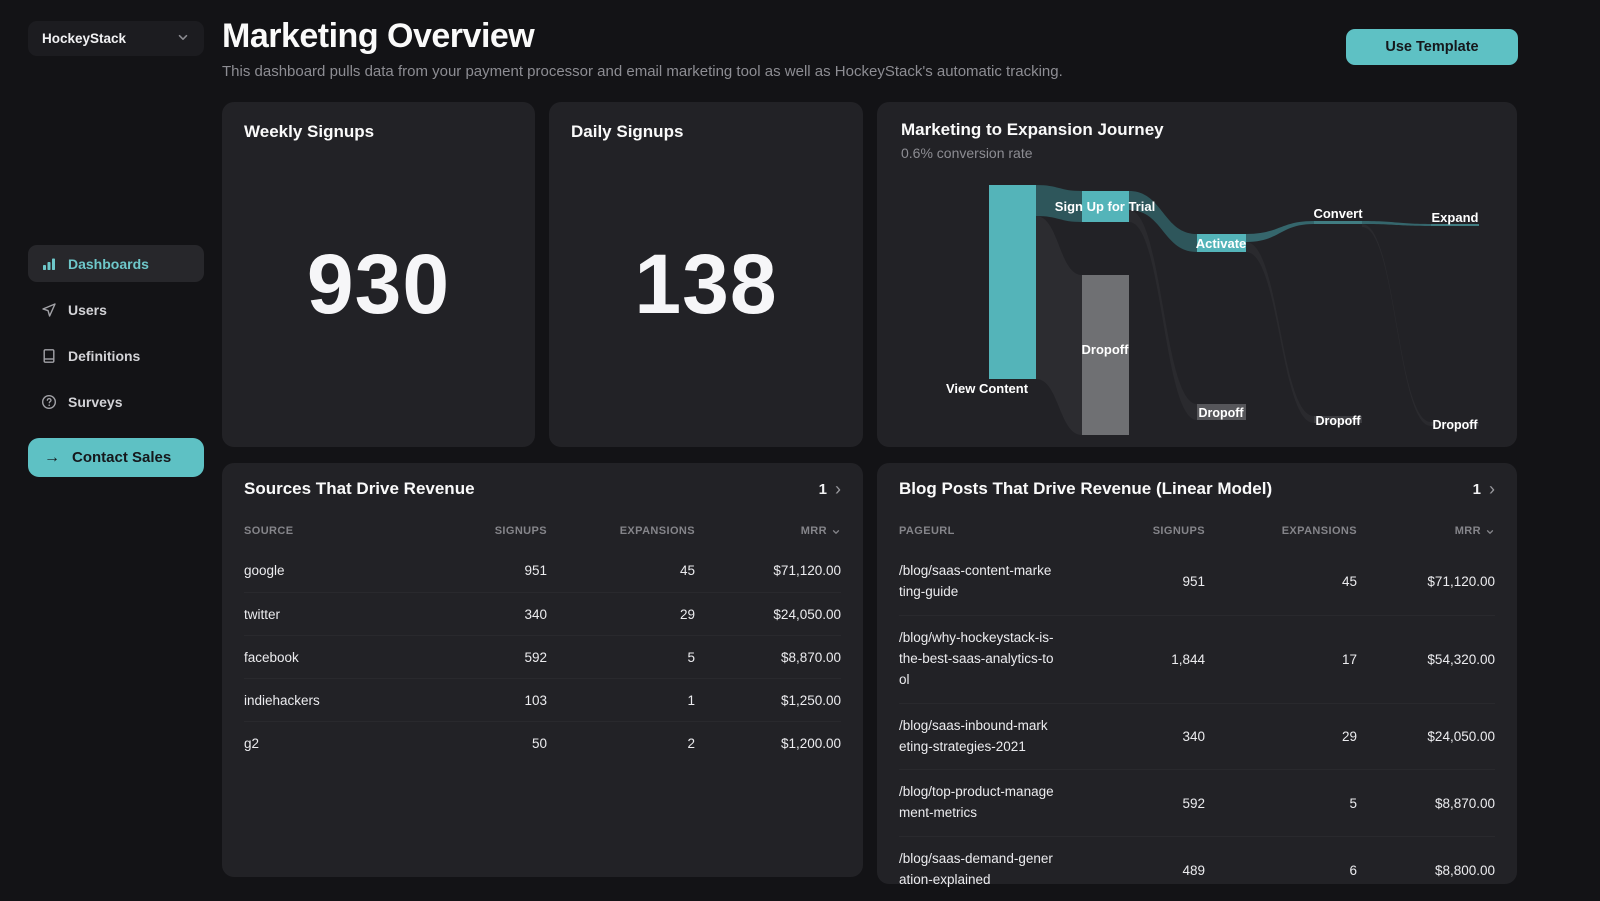 This screenshot has height=901, width=1600. What do you see at coordinates (84, 38) in the screenshot?
I see `workspace-name: HockeyStack` at bounding box center [84, 38].